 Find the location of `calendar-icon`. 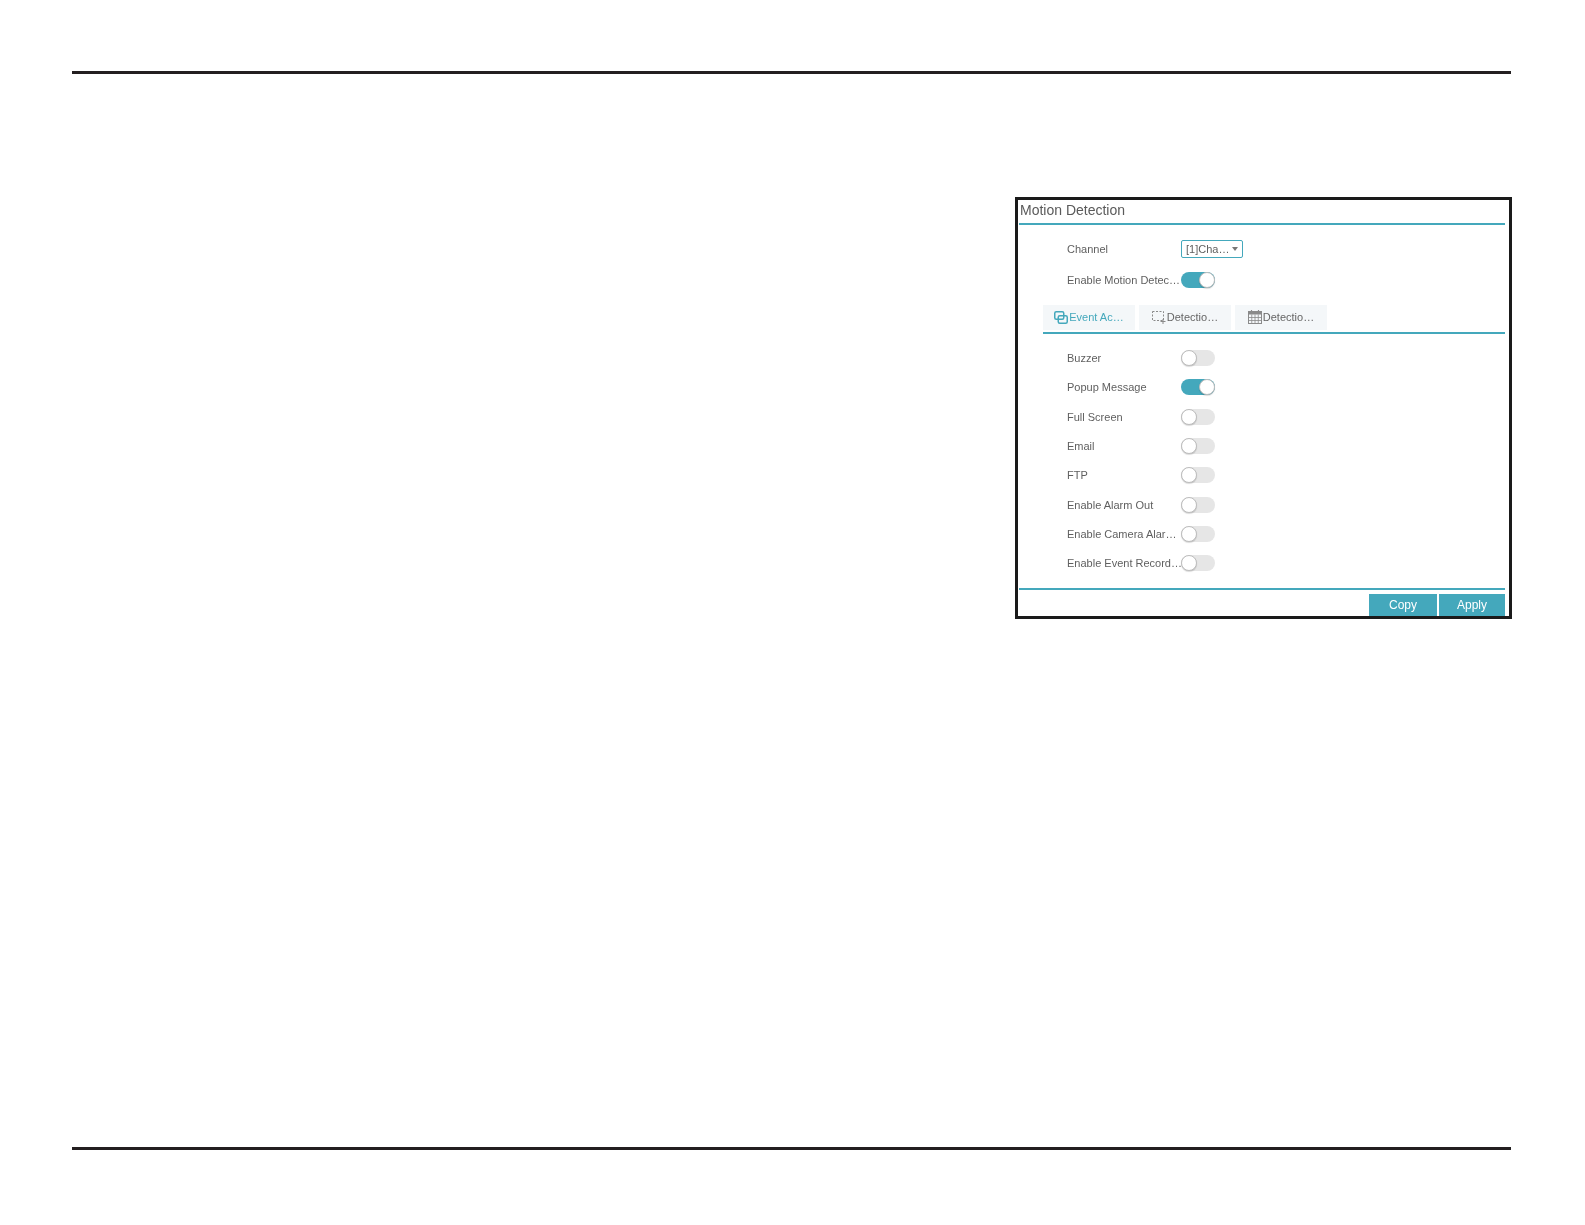

calendar-icon is located at coordinates (1254, 317).